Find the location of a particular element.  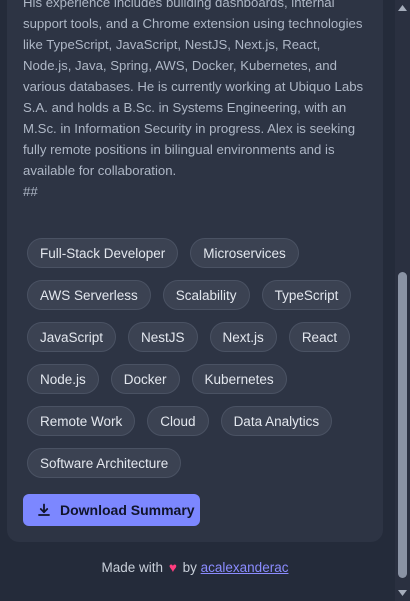

tag: Next.js is located at coordinates (243, 337).